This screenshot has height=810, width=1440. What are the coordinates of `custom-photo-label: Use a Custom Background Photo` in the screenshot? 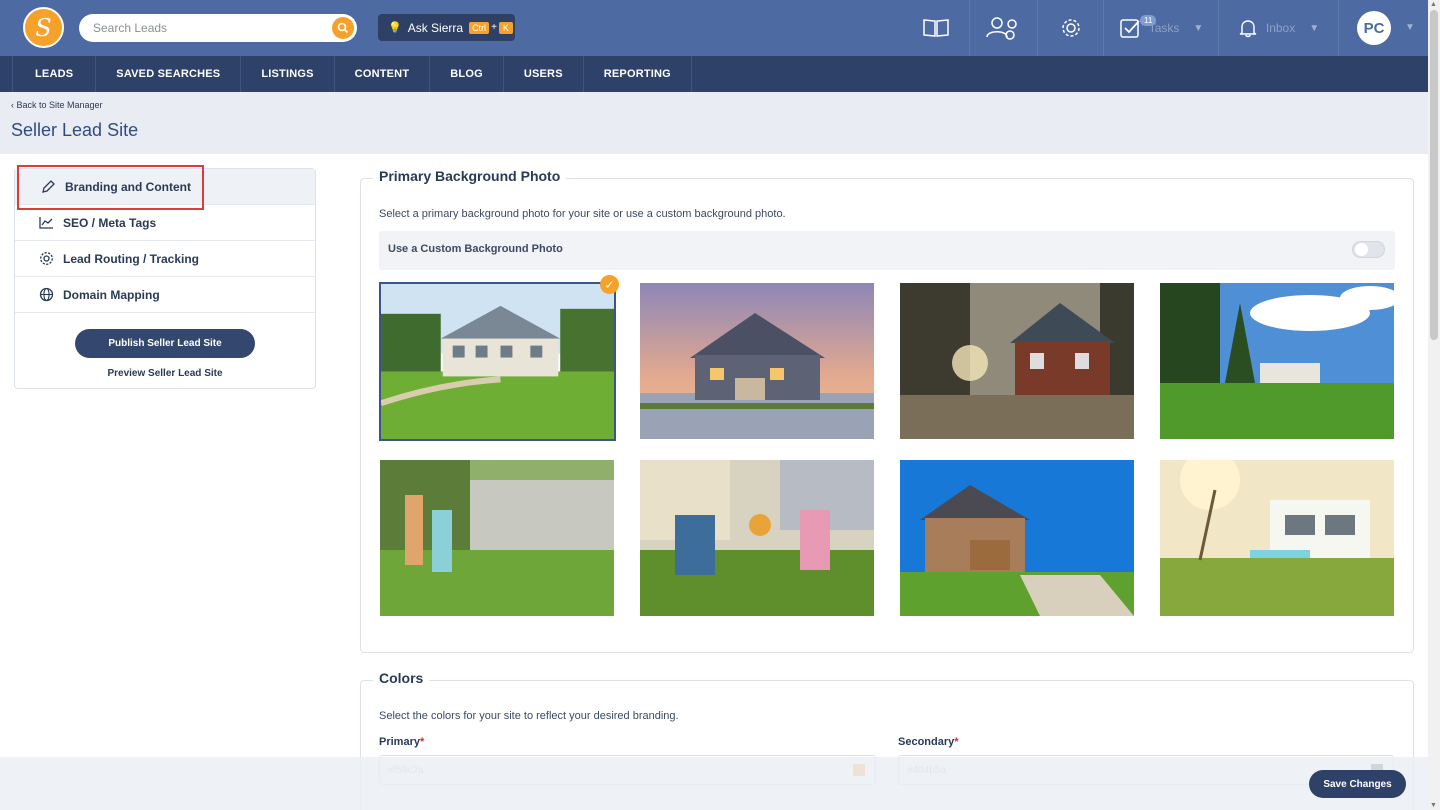 It's located at (475, 249).